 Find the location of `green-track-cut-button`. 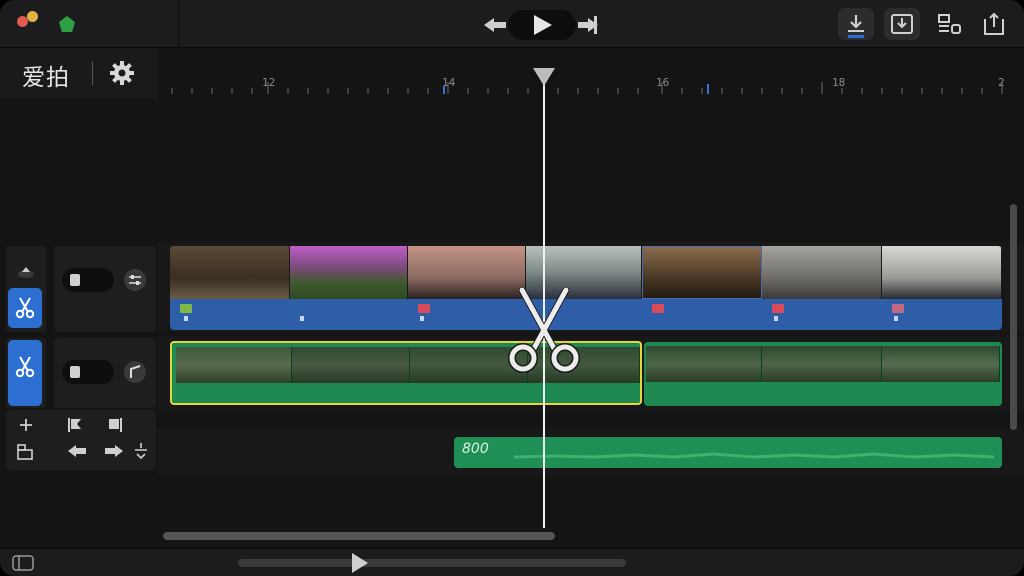

green-track-cut-button is located at coordinates (25, 373).